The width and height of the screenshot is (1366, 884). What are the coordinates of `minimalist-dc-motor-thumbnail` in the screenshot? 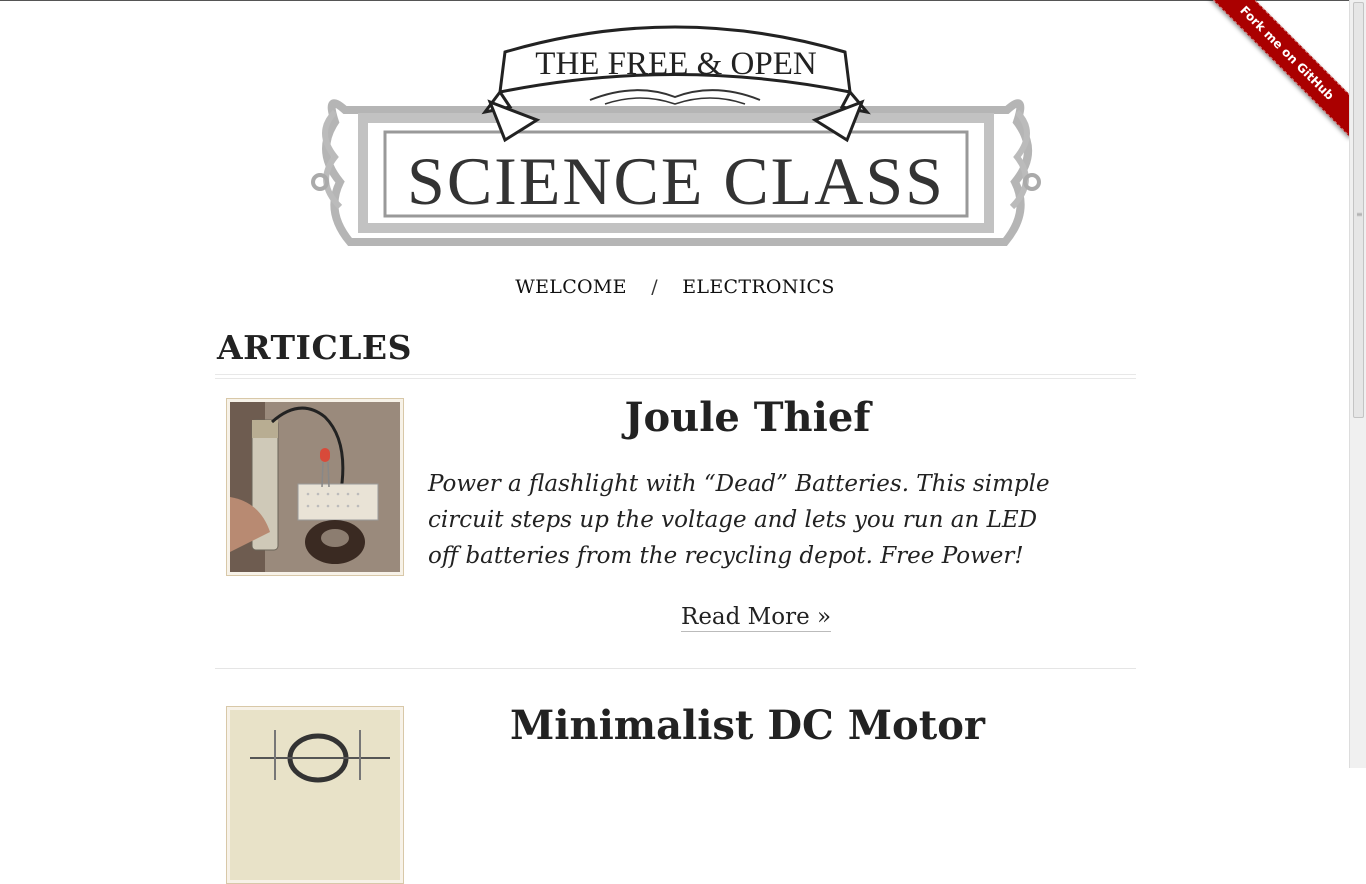 It's located at (315, 795).